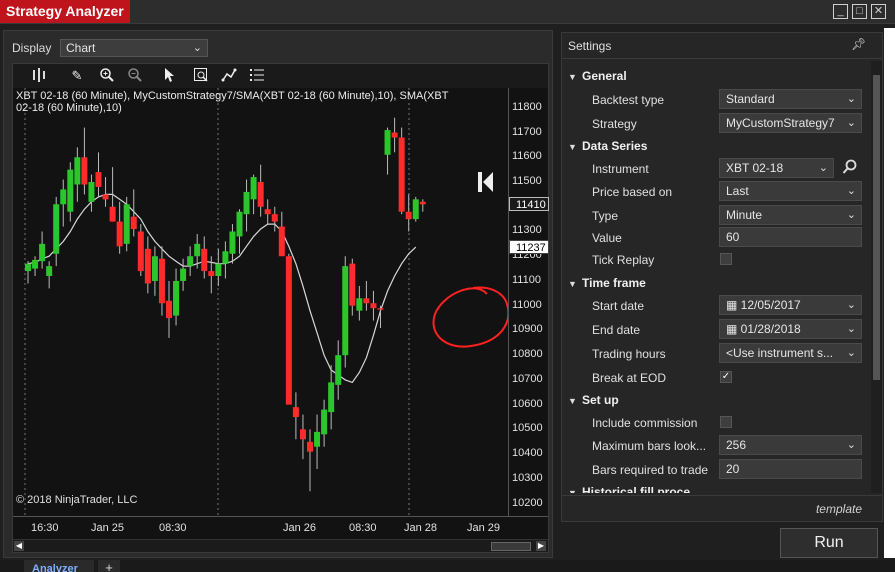 This screenshot has width=895, height=572. What do you see at coordinates (726, 259) in the screenshot?
I see `tick-replay-checkbox` at bounding box center [726, 259].